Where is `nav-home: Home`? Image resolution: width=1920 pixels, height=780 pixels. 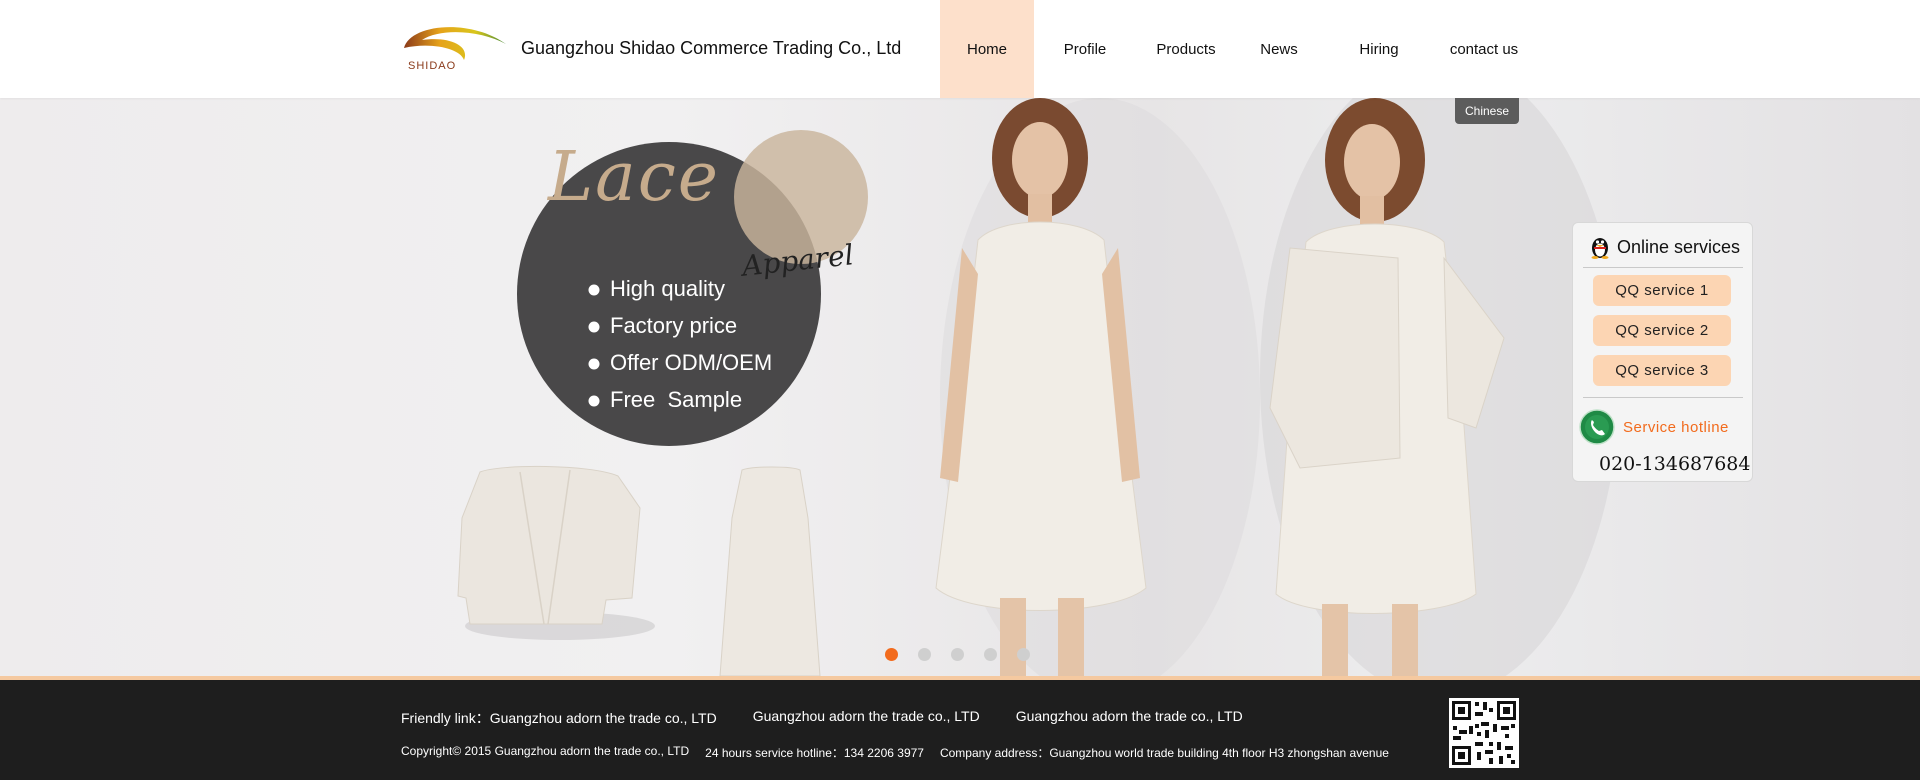
nav-home: Home is located at coordinates (987, 49).